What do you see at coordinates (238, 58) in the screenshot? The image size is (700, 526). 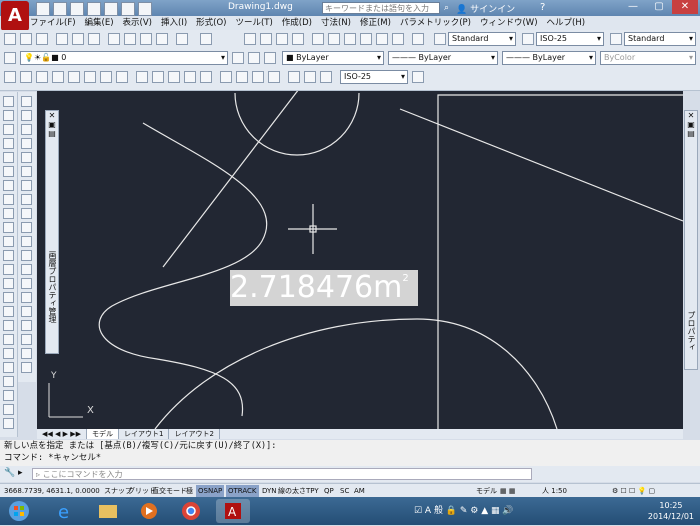 I see `make-current-icon` at bounding box center [238, 58].